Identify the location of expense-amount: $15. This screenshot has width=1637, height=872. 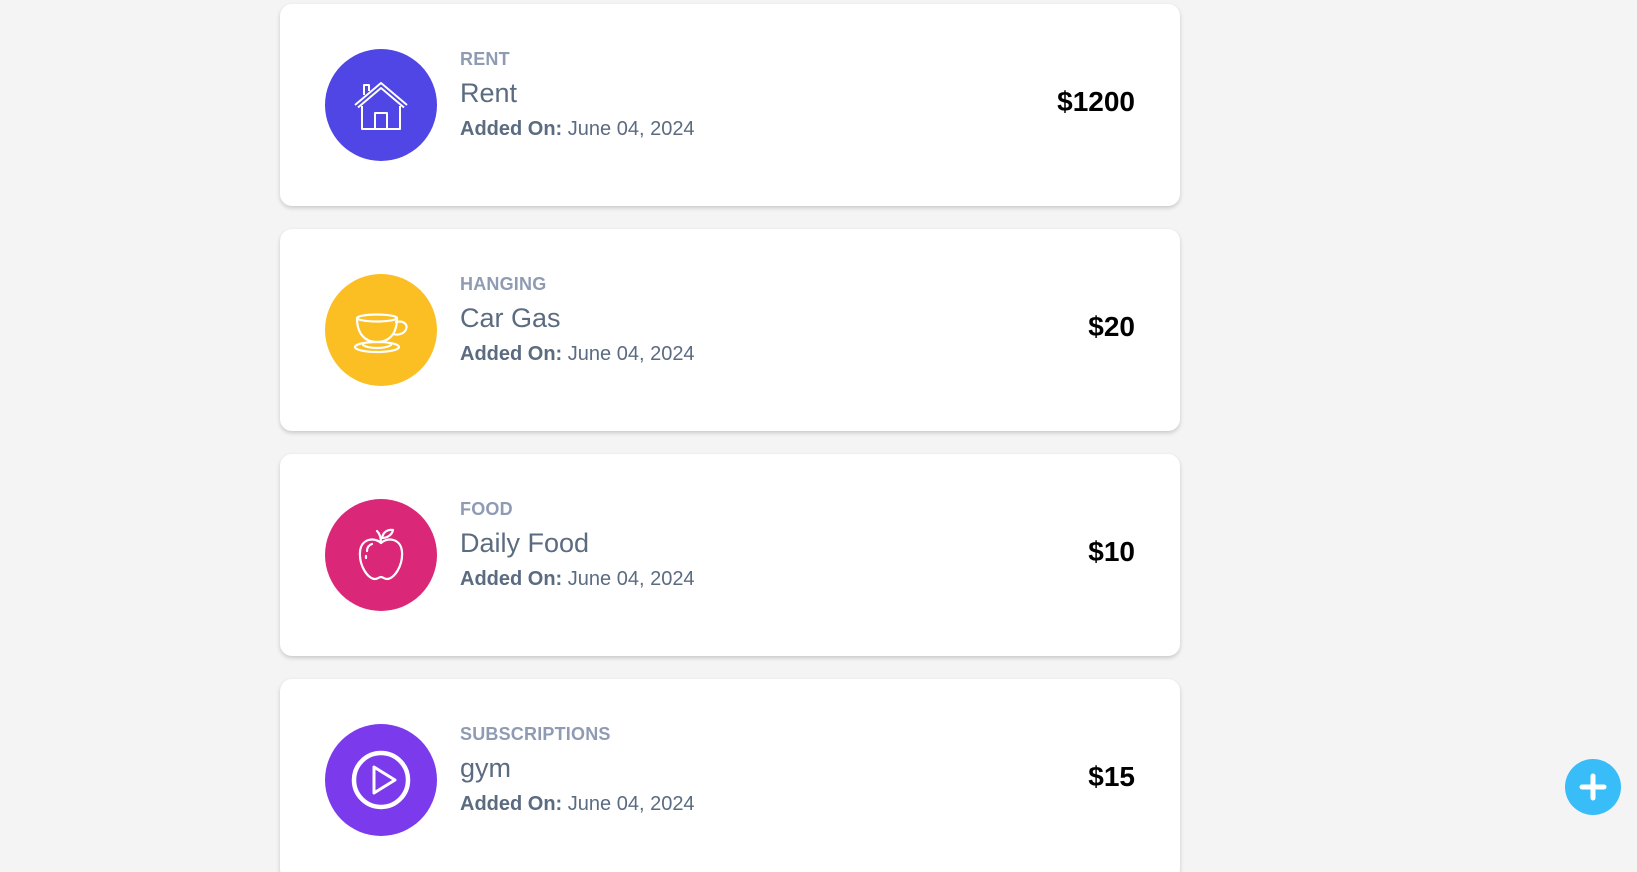
(1111, 776).